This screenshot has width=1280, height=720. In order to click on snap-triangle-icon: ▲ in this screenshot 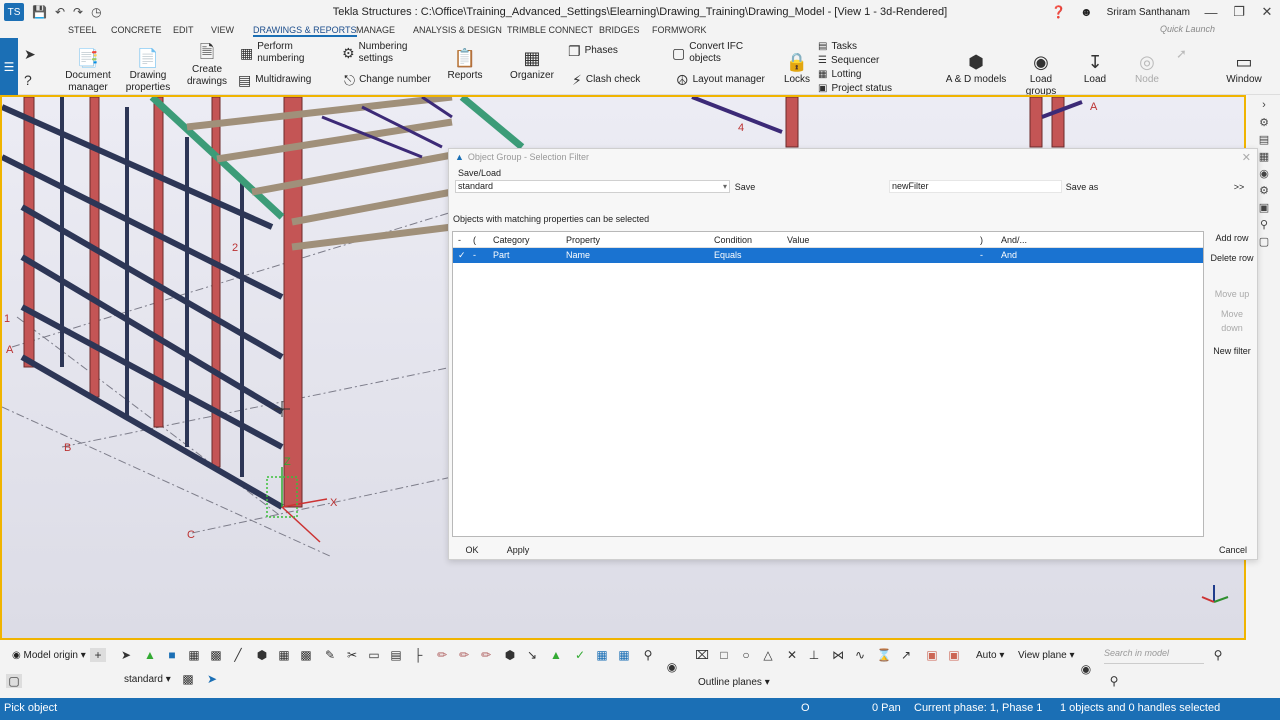, I will do `click(150, 655)`.